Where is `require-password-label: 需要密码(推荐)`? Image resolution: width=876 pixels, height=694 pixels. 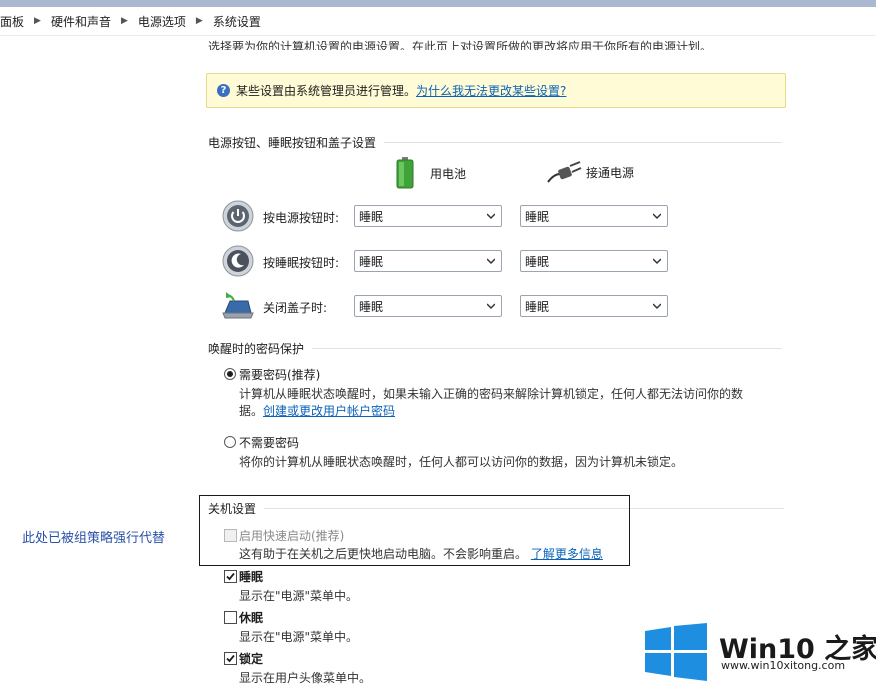 require-password-label: 需要密码(推荐) is located at coordinates (279, 374).